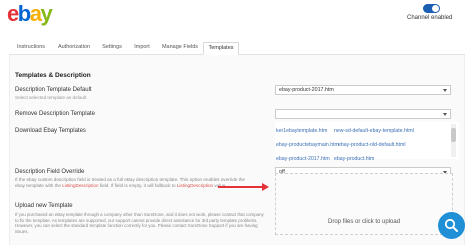  I want to click on template-list-scroll-thumb, so click(453, 135).